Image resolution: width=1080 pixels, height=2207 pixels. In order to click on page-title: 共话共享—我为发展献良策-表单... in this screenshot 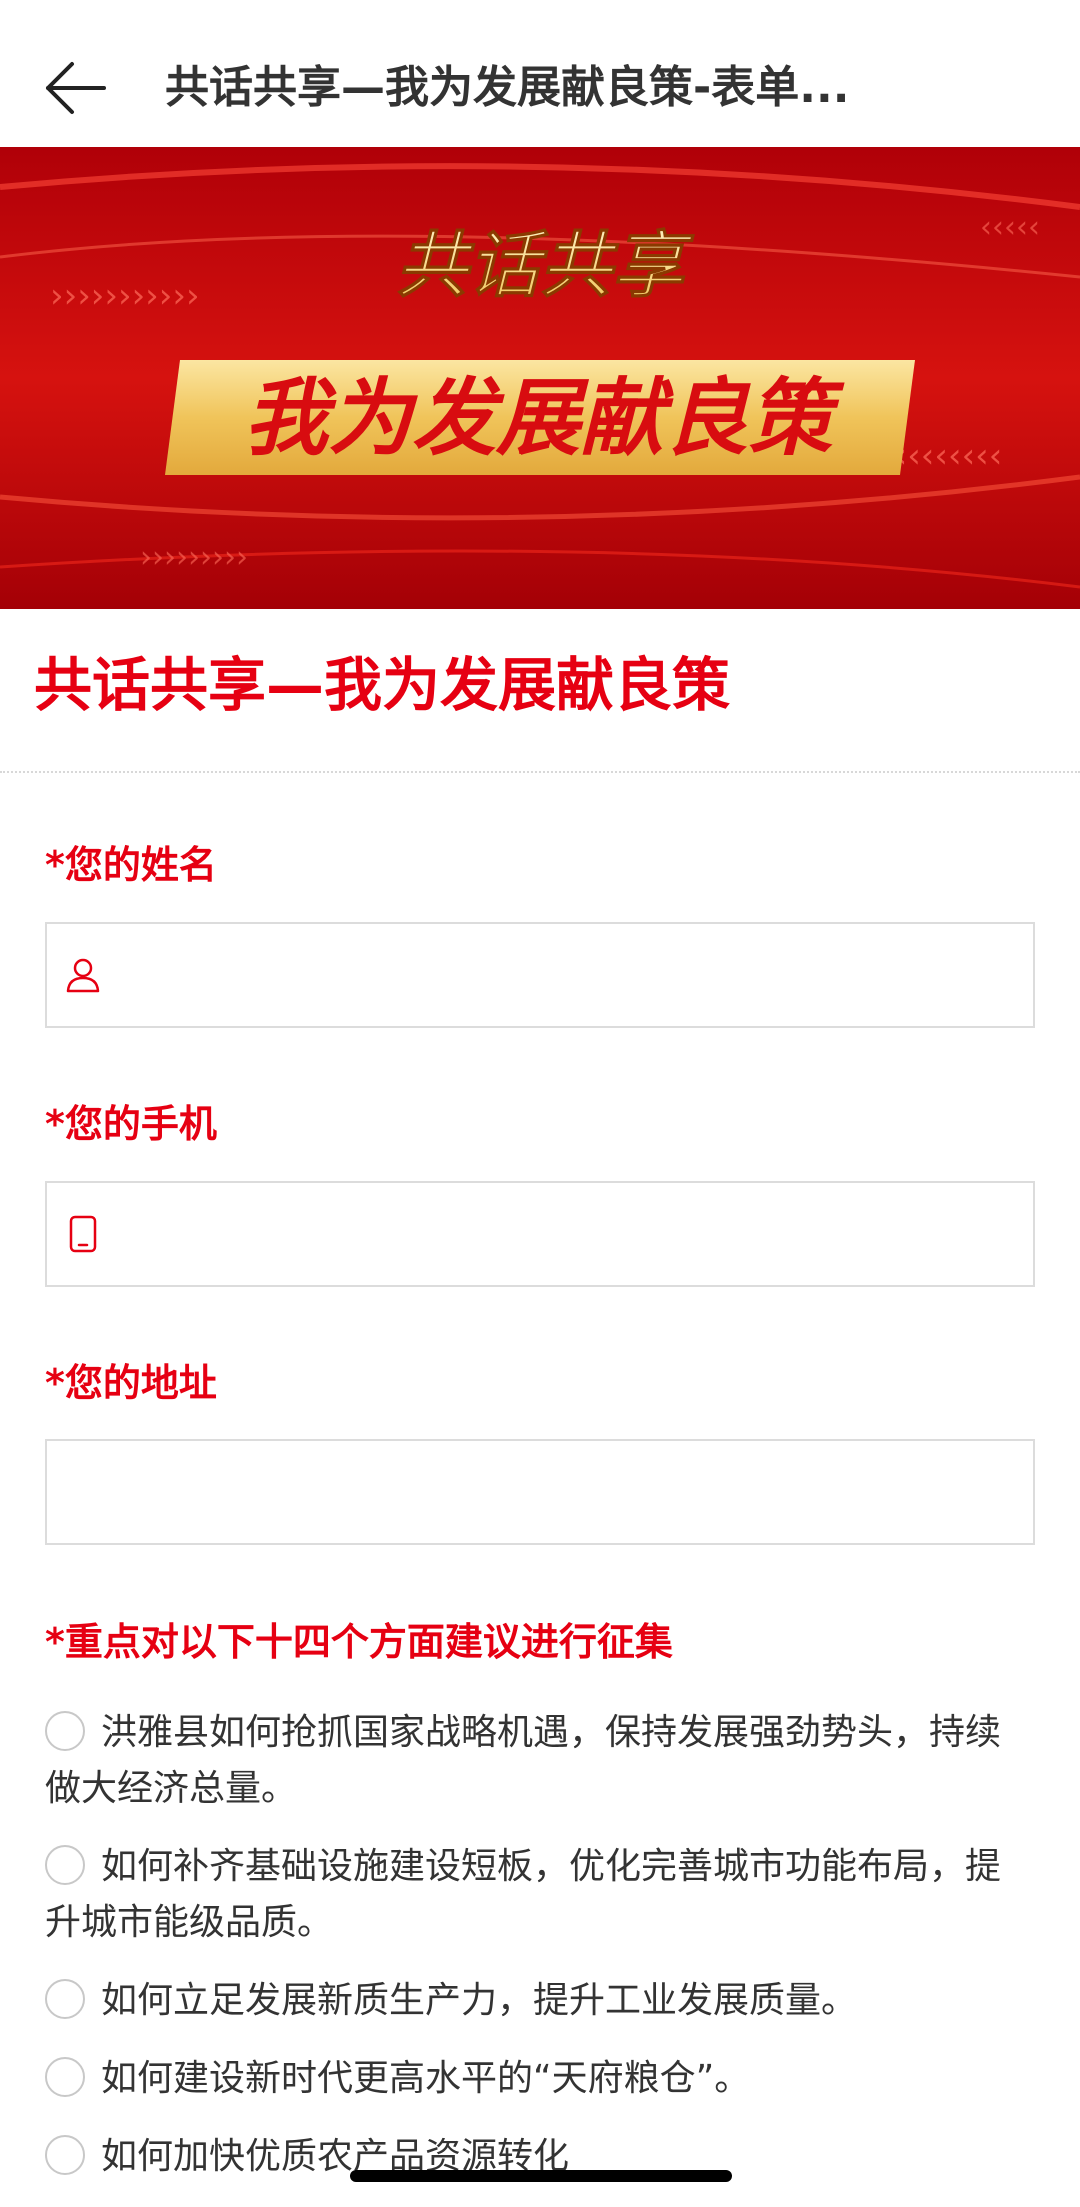, I will do `click(507, 87)`.